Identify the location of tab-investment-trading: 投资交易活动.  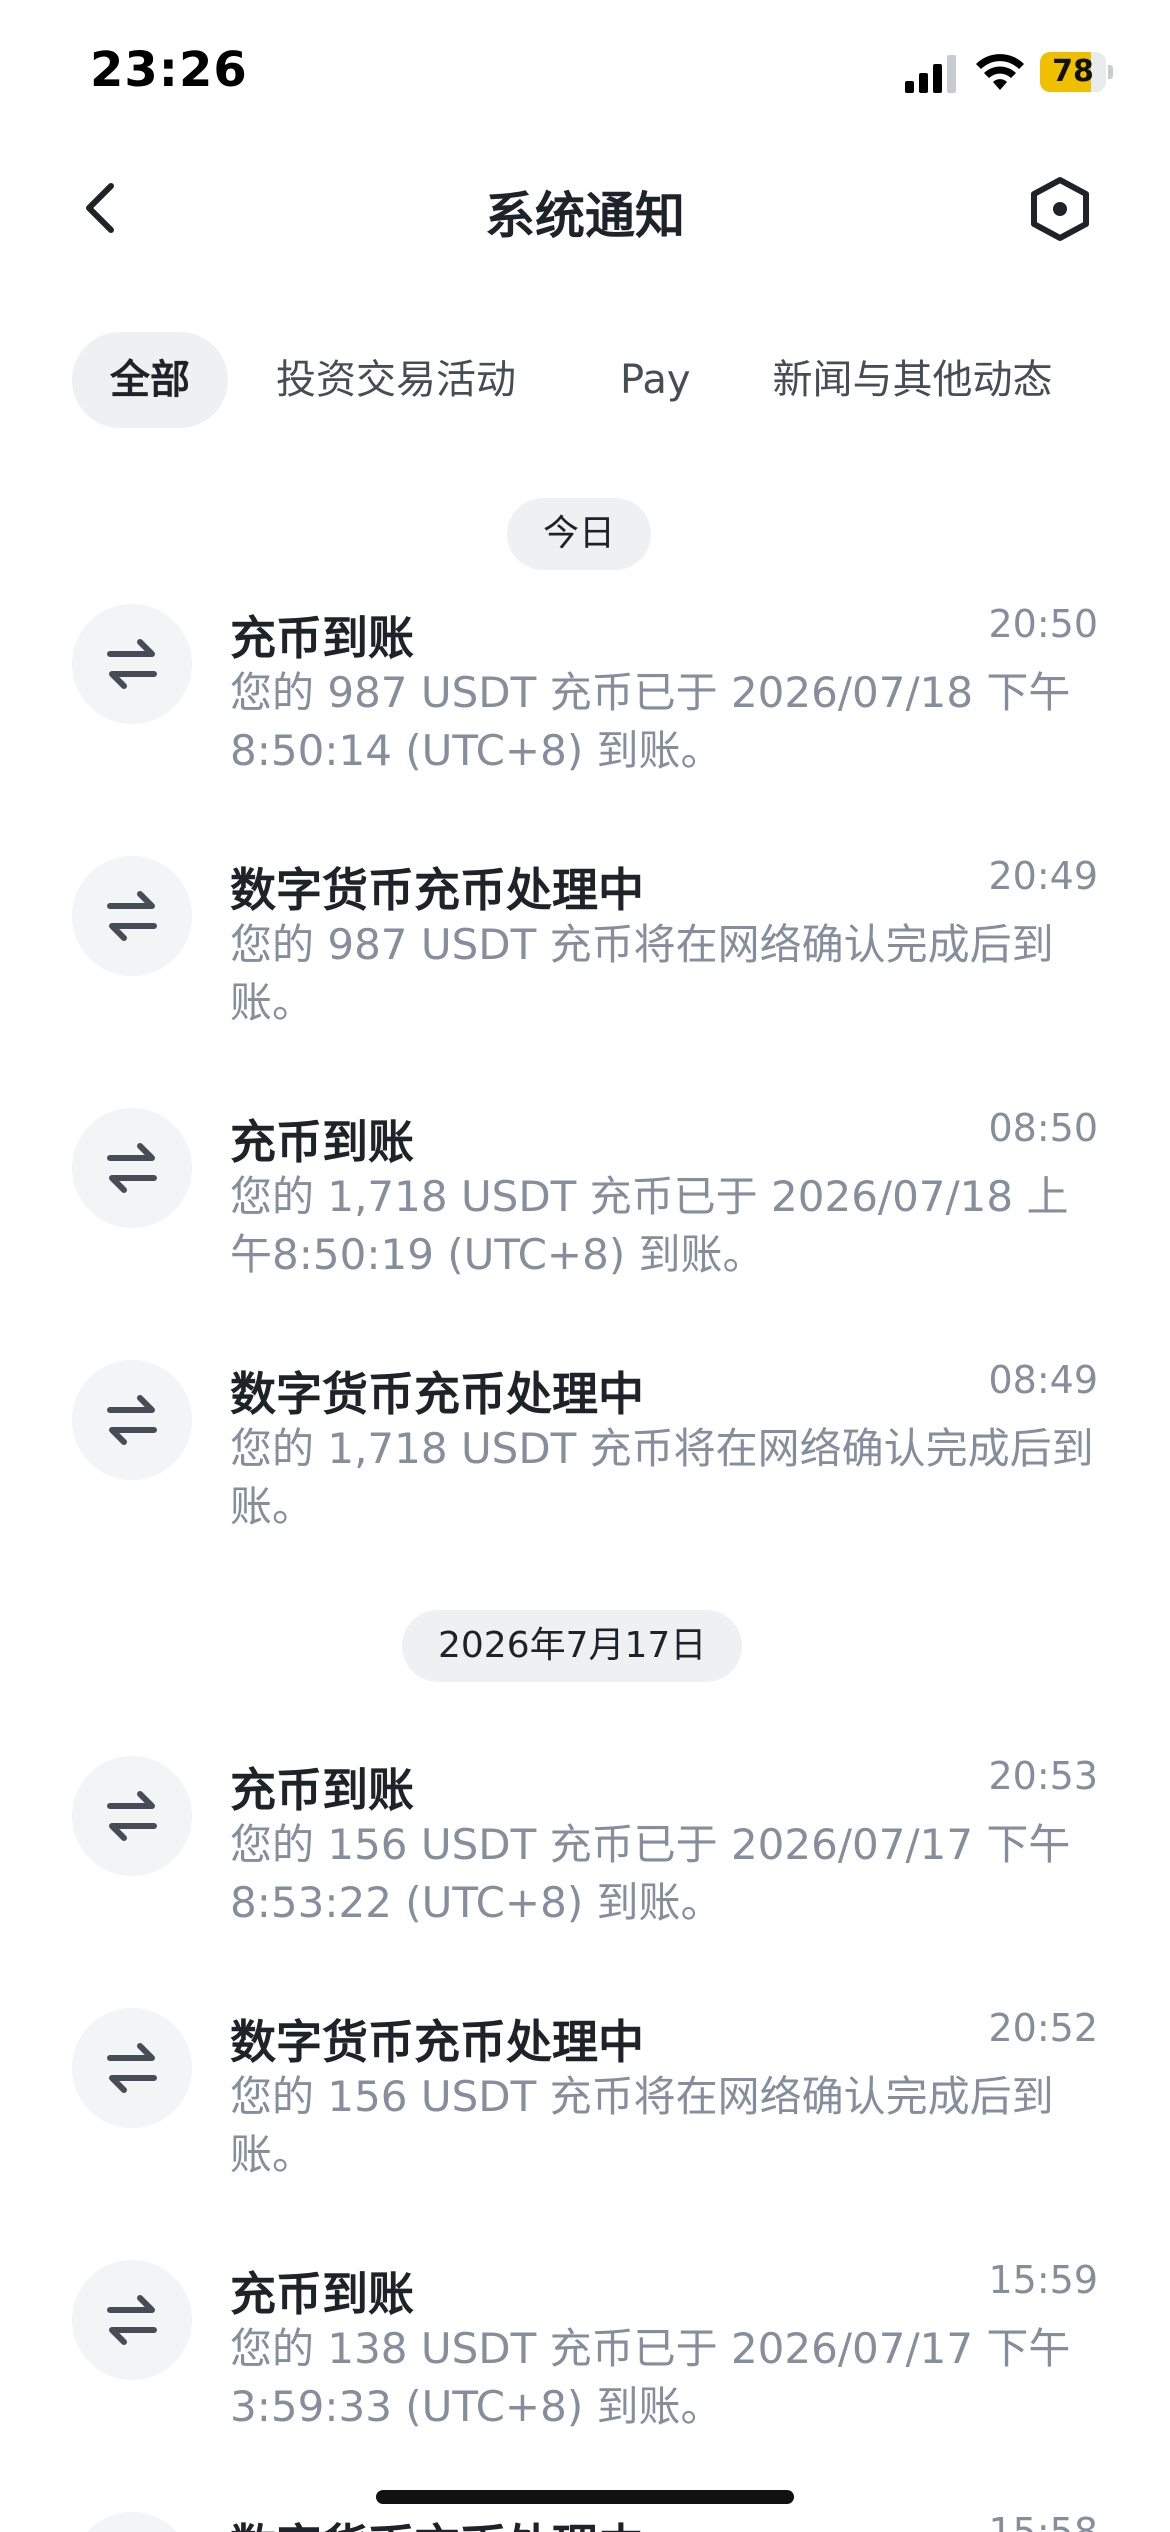
(396, 380).